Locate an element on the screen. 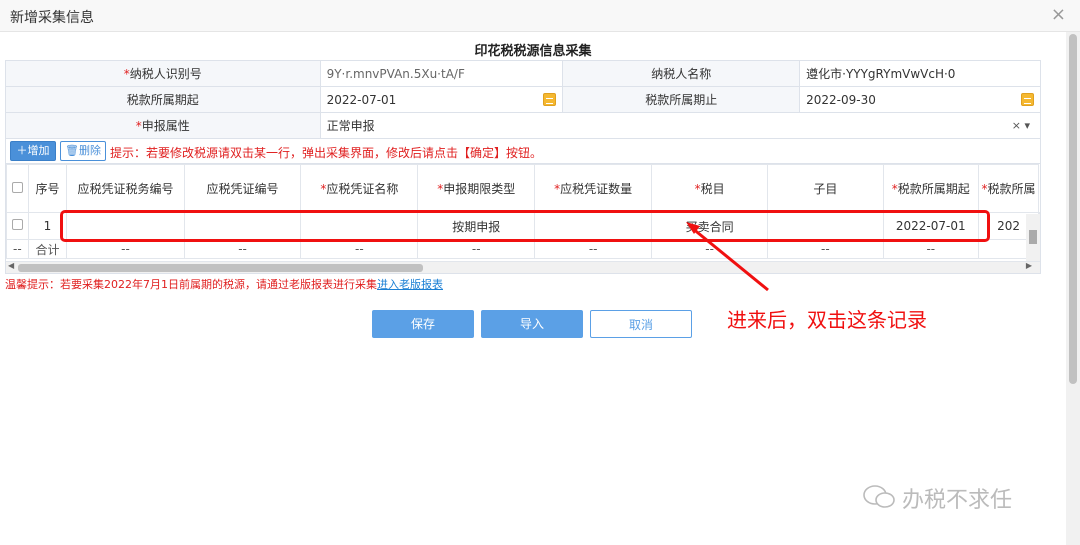 The image size is (1080, 545). column-header: 子目 is located at coordinates (825, 188).